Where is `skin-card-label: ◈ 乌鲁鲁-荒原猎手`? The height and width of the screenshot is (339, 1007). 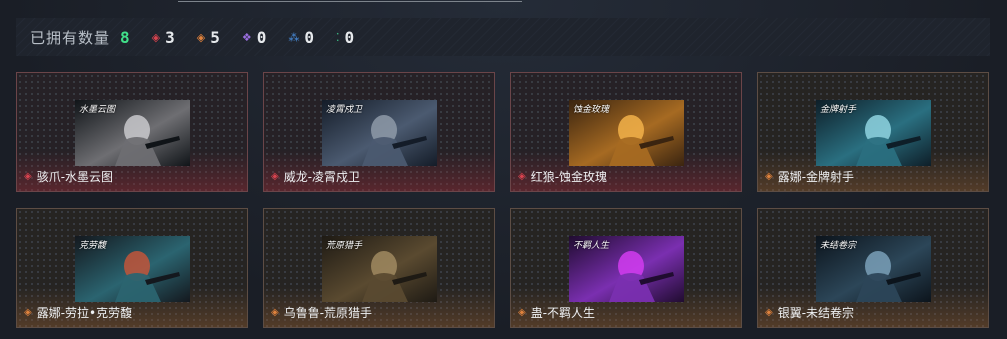
skin-card-label: ◈ 乌鲁鲁-荒原猎手 is located at coordinates (321, 312).